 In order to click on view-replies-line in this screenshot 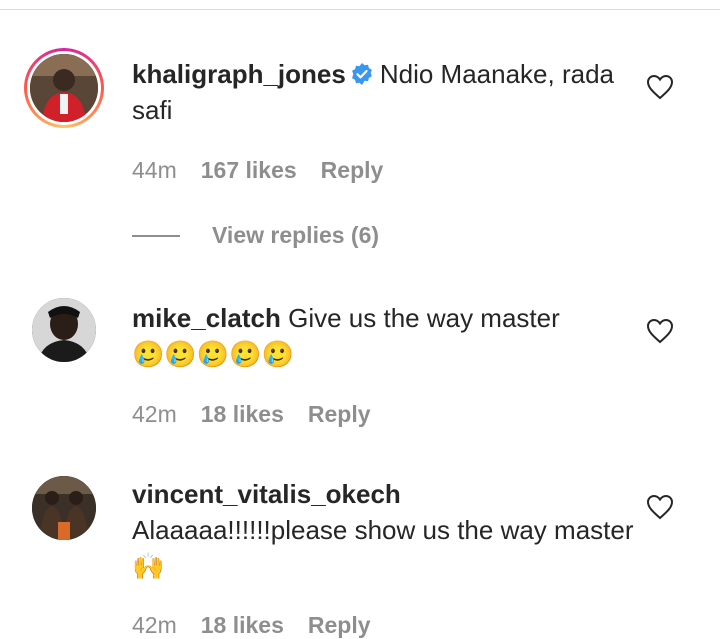, I will do `click(156, 235)`.